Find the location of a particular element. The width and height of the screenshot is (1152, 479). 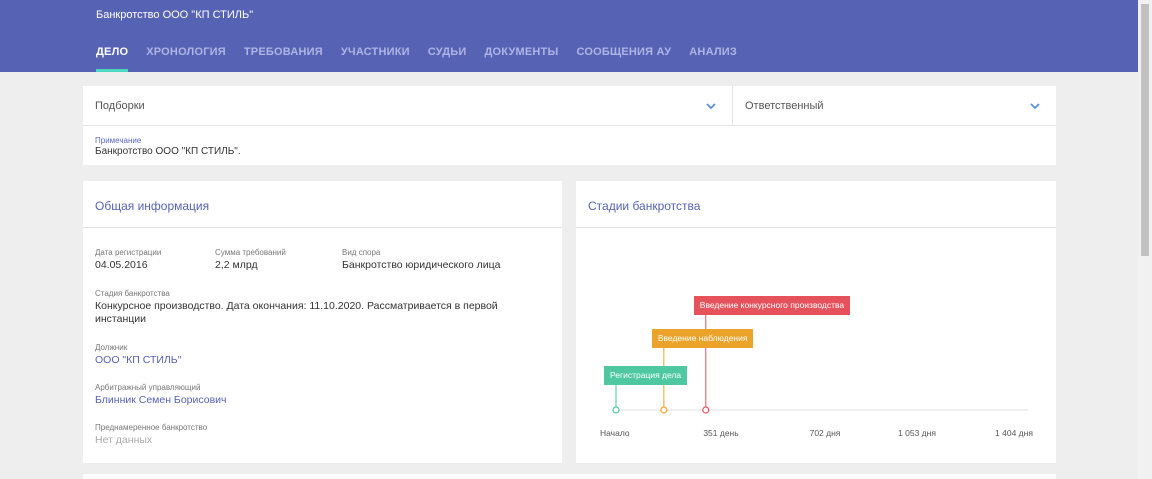

stage-label: Регистрация дела is located at coordinates (646, 375).